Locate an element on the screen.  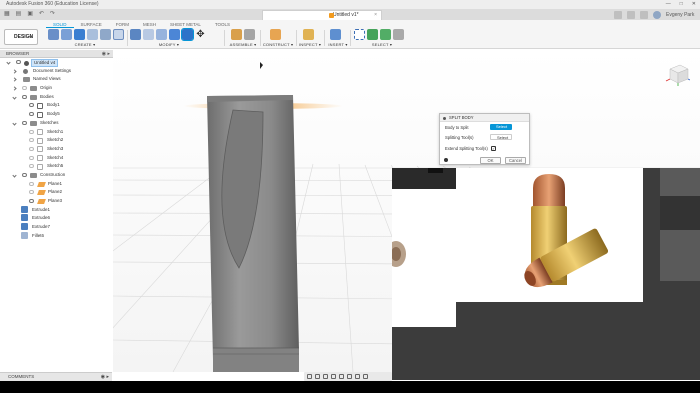
select-face-icon is located at coordinates (385, 34).